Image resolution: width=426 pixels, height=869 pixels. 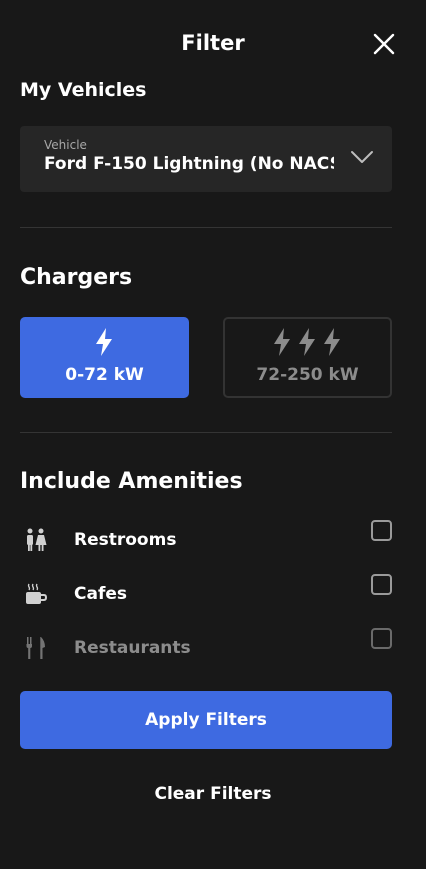 What do you see at coordinates (307, 342) in the screenshot?
I see `triple-bolt-icon` at bounding box center [307, 342].